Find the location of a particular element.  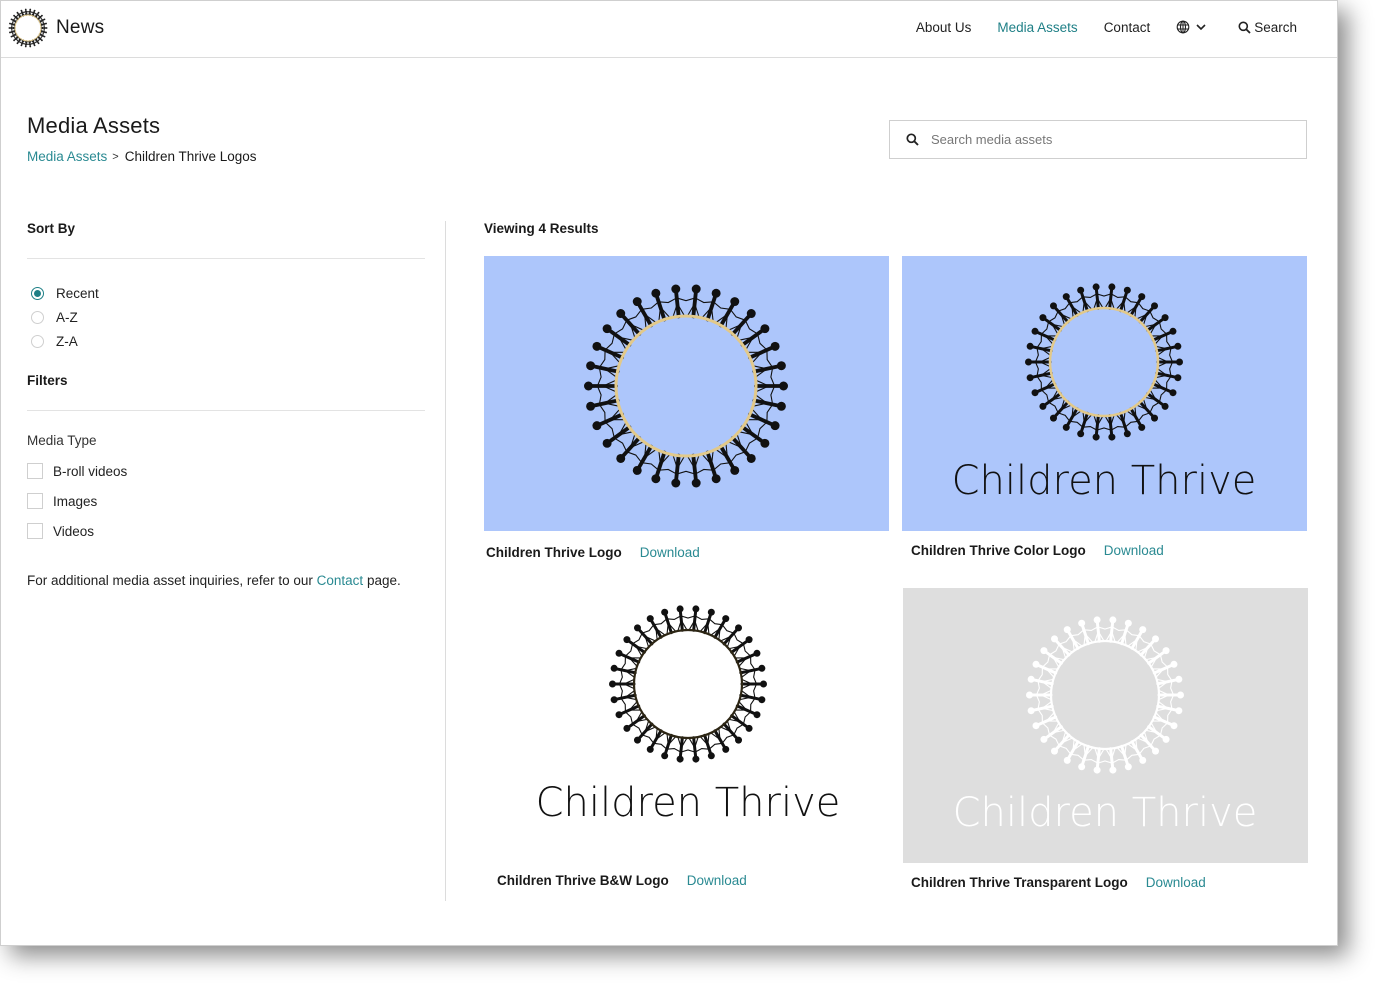

sort-option-label: Recent is located at coordinates (77, 293).